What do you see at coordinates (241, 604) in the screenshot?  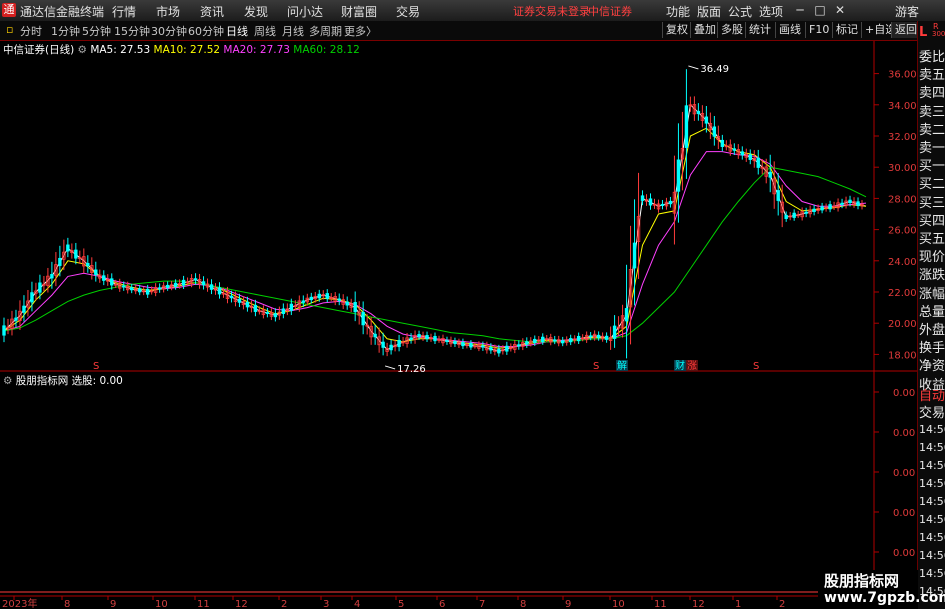 I see `x-tick-label: 12` at bounding box center [241, 604].